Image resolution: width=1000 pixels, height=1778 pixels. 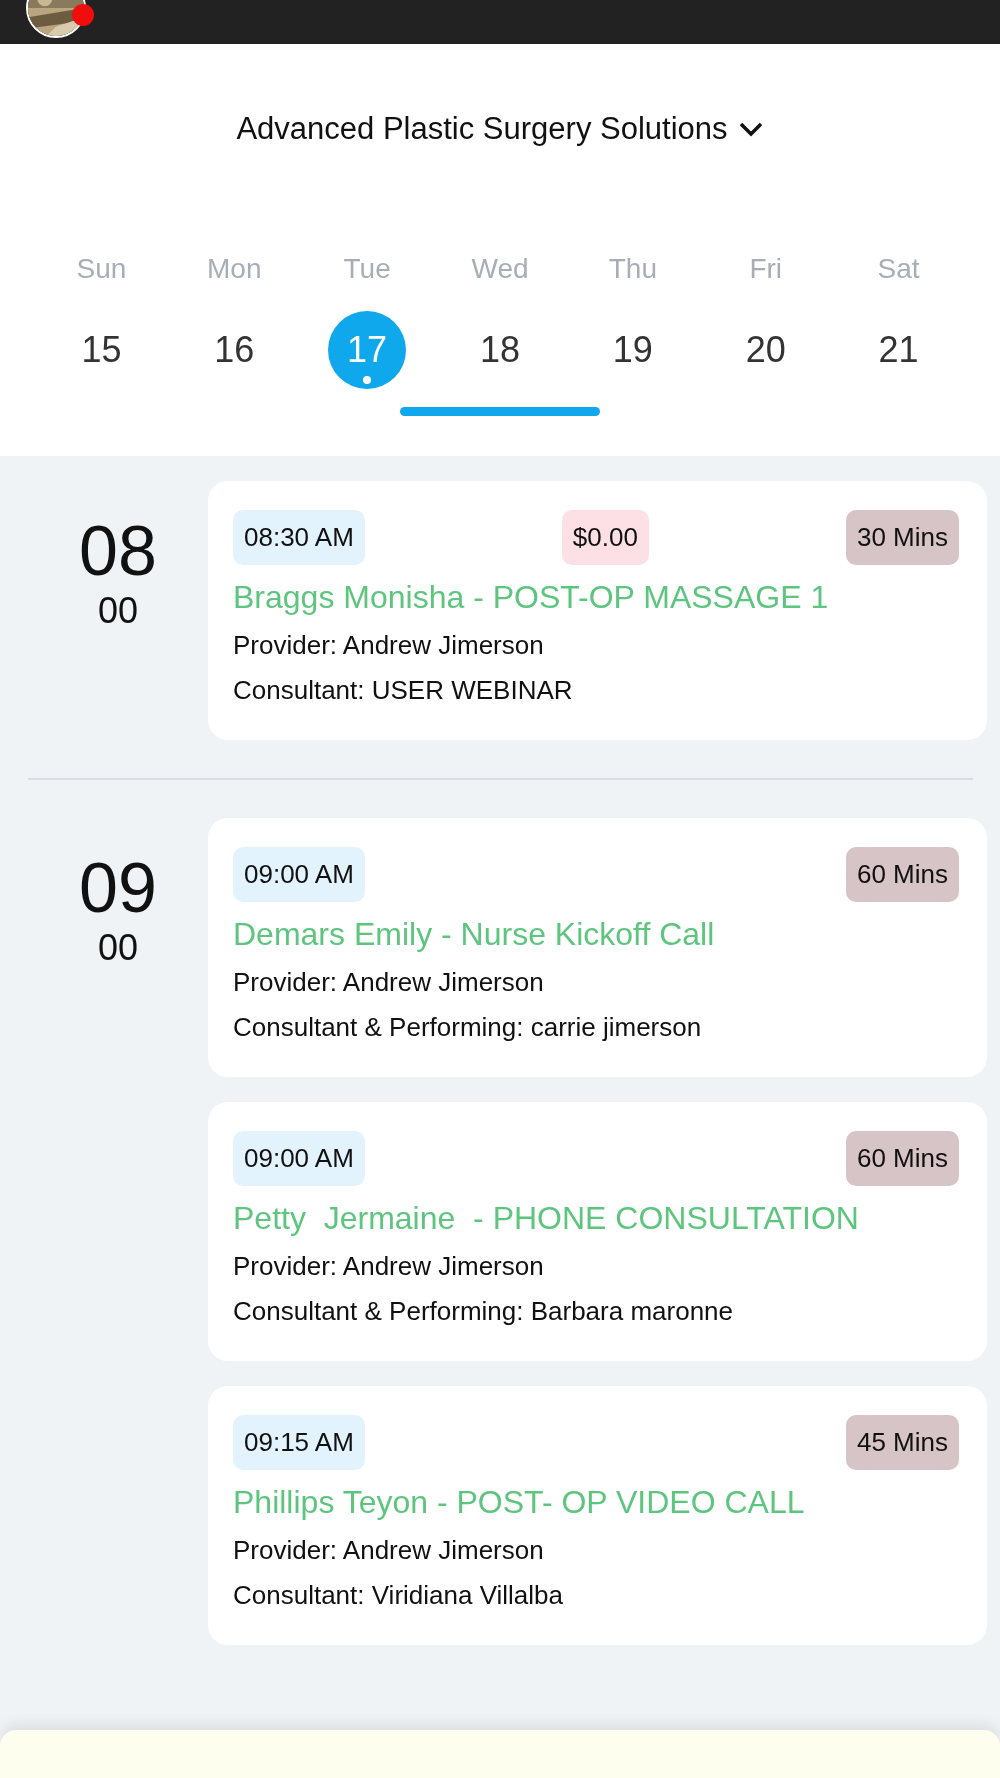 I want to click on weekday-label: Sat, so click(x=898, y=269).